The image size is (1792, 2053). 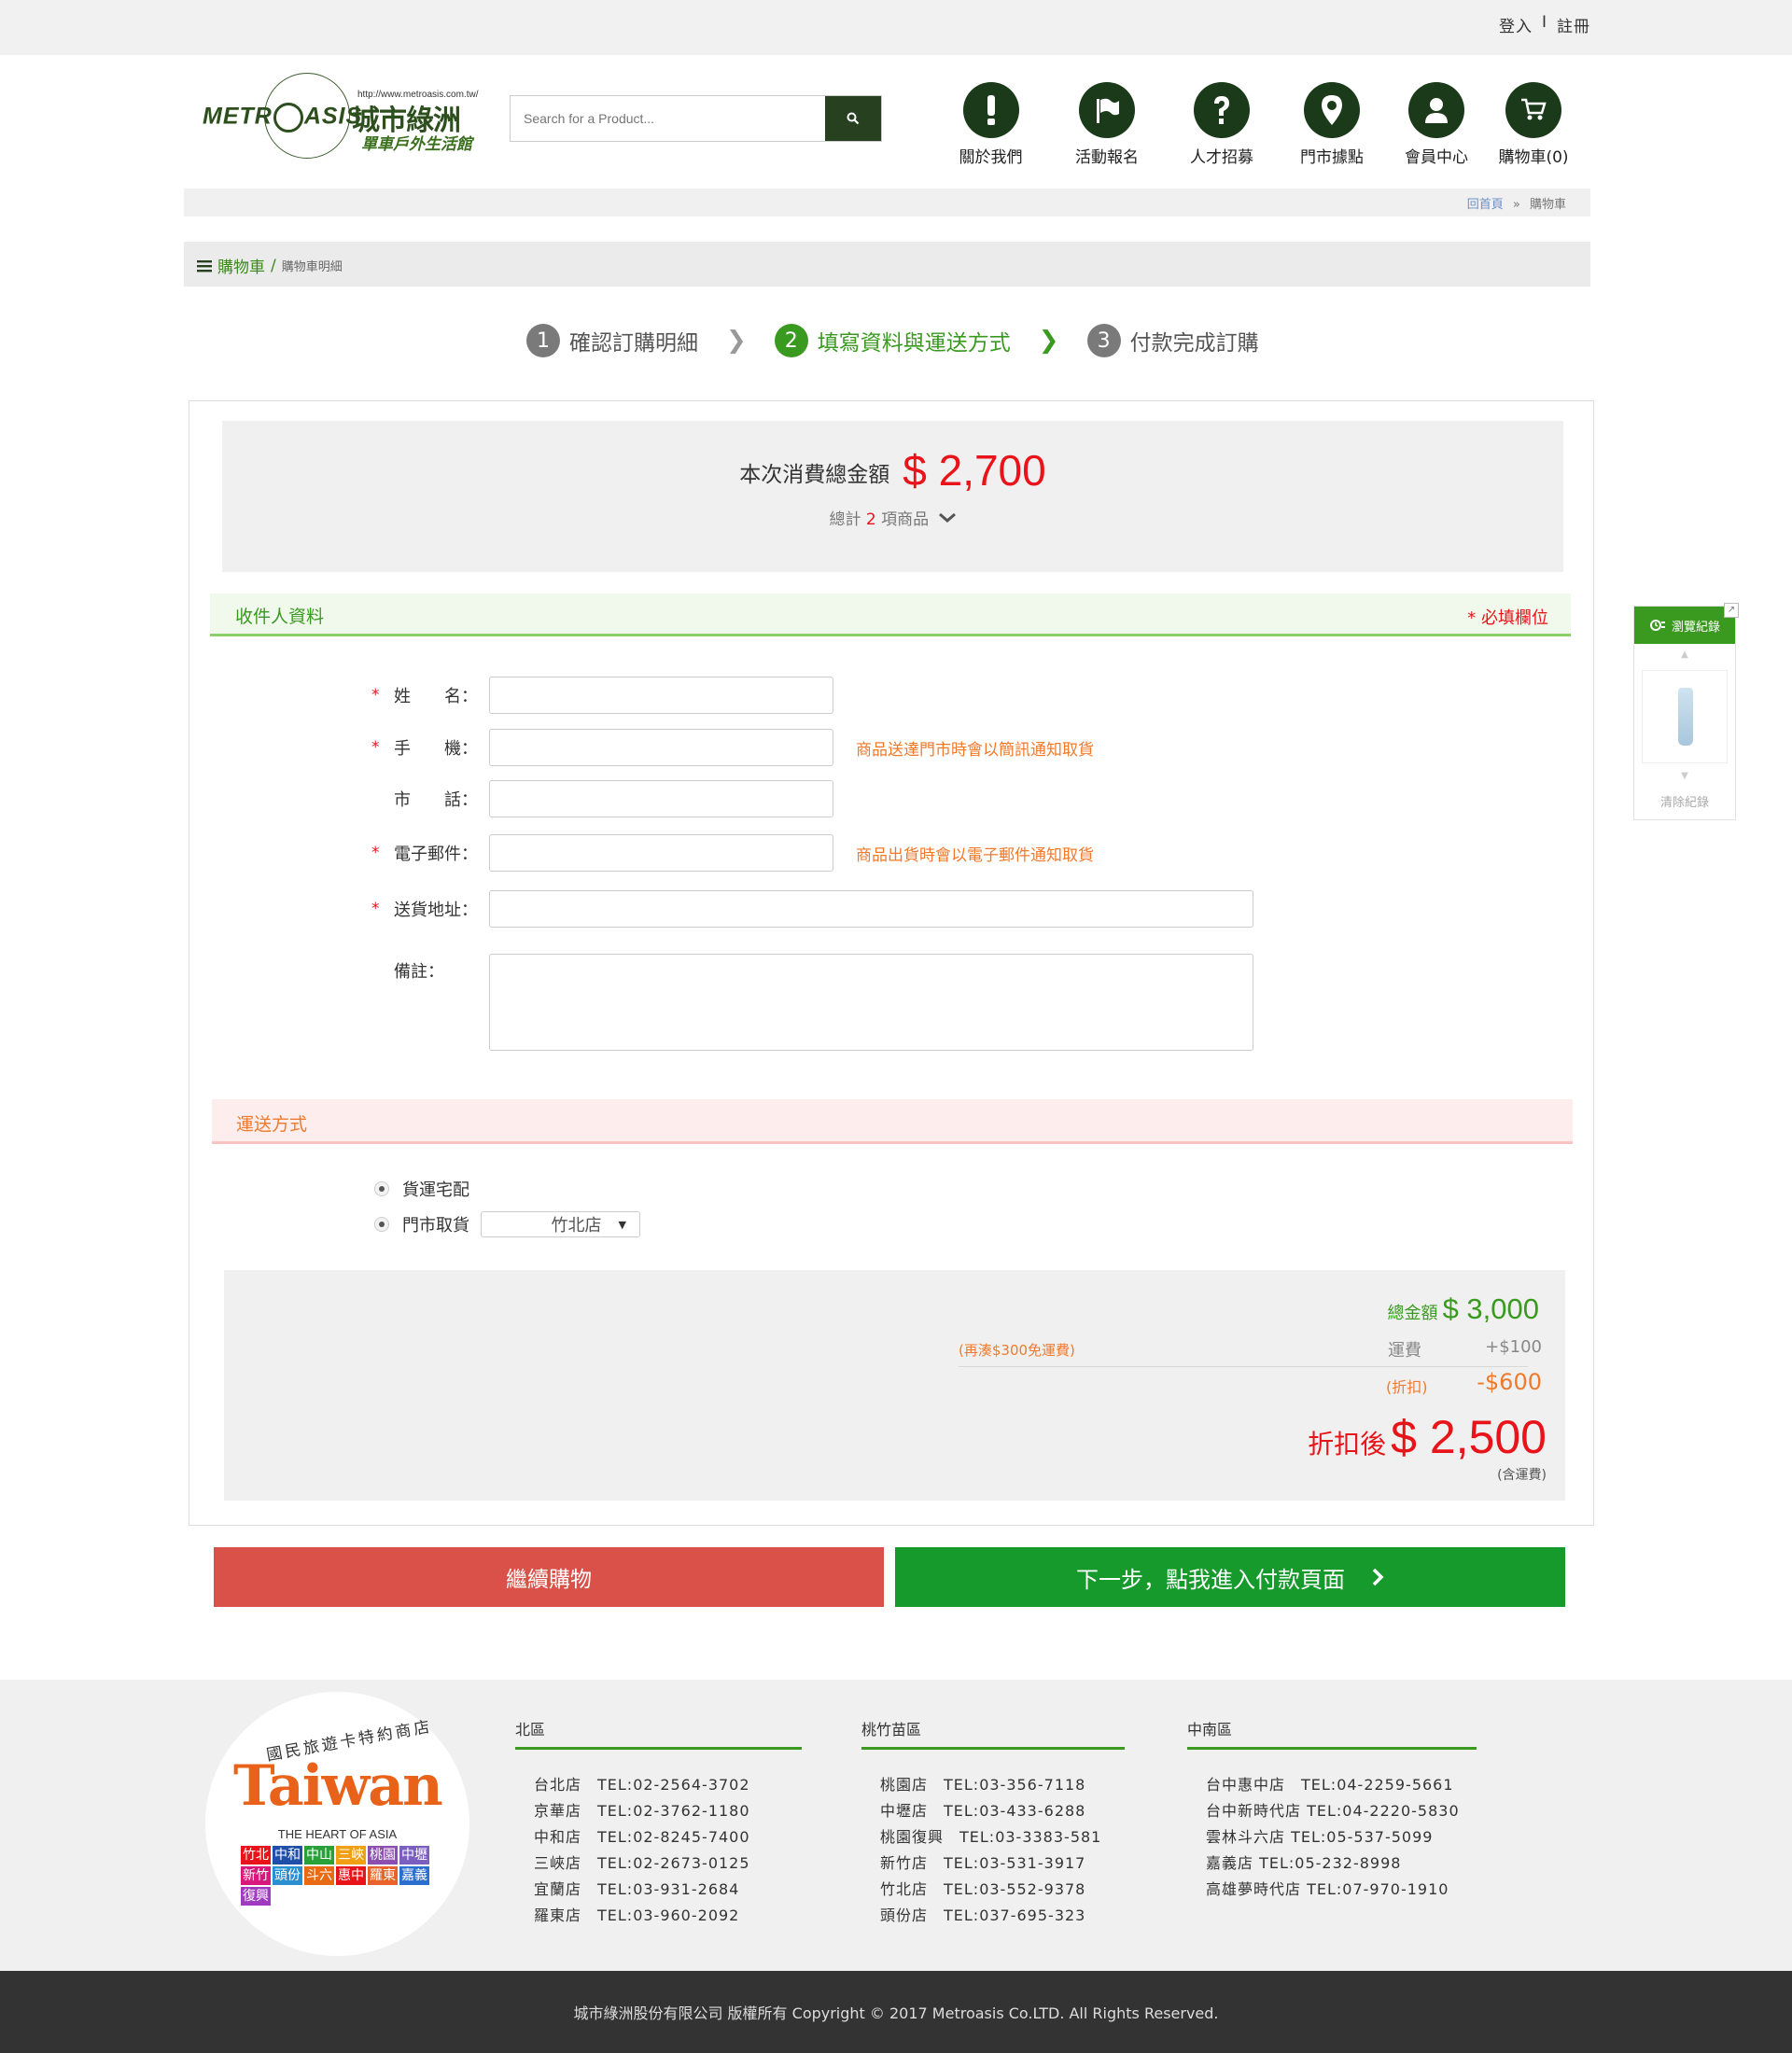 I want to click on final-total-label: 折扣後, so click(x=1347, y=1444).